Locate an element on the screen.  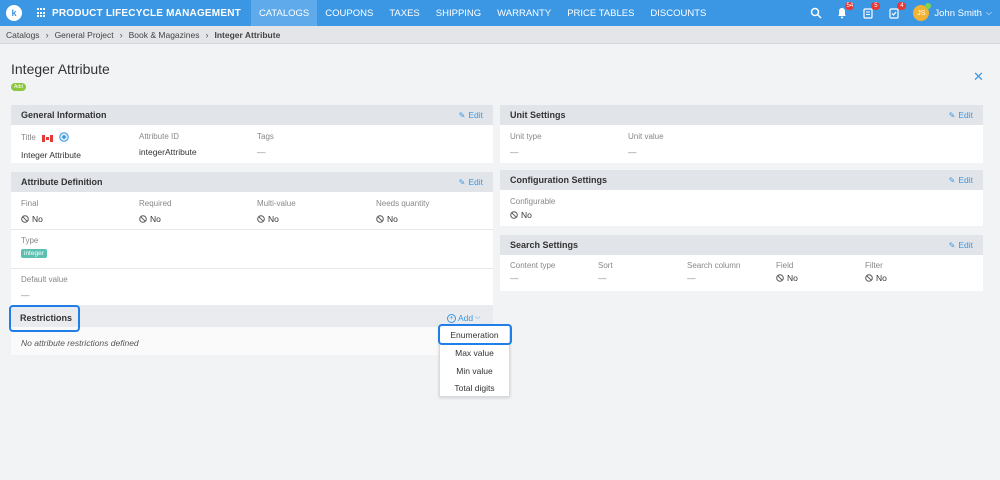
type-field: Type integer is located at coordinates (34, 247).